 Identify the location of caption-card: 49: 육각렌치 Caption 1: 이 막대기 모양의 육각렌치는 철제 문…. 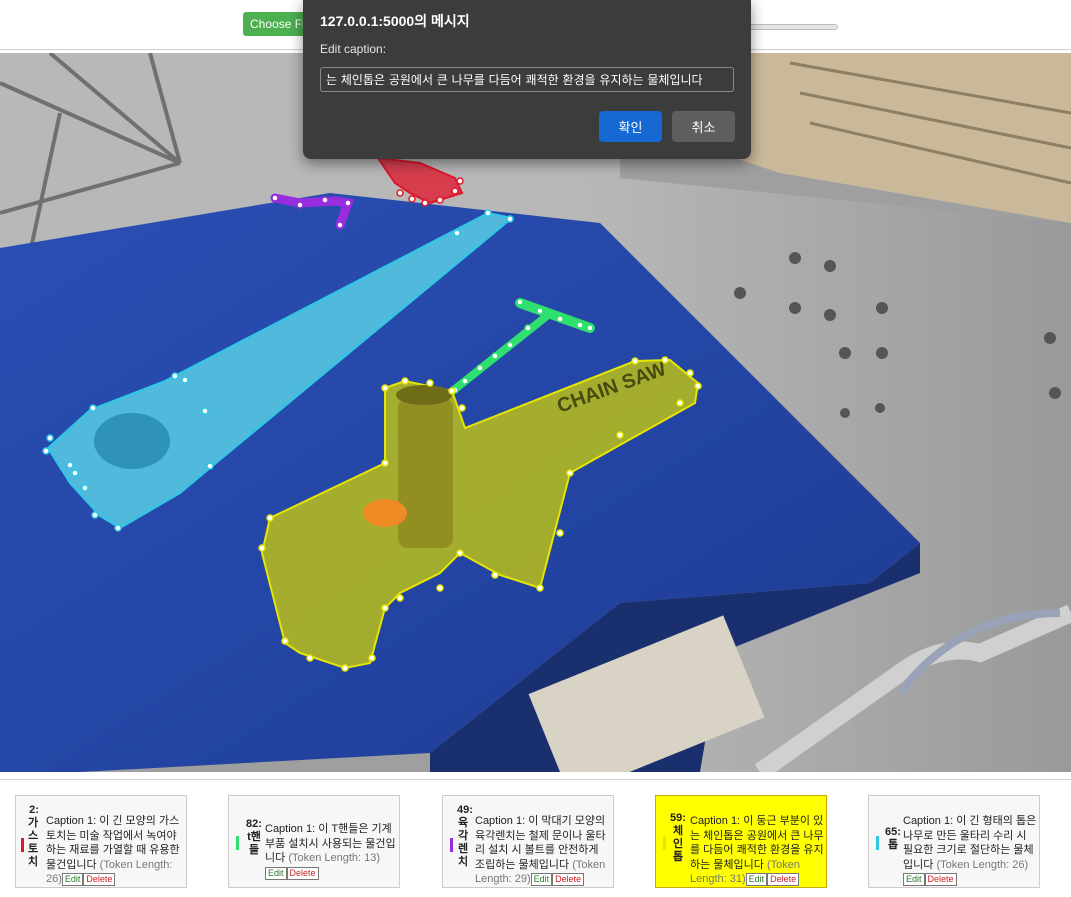
(528, 841).